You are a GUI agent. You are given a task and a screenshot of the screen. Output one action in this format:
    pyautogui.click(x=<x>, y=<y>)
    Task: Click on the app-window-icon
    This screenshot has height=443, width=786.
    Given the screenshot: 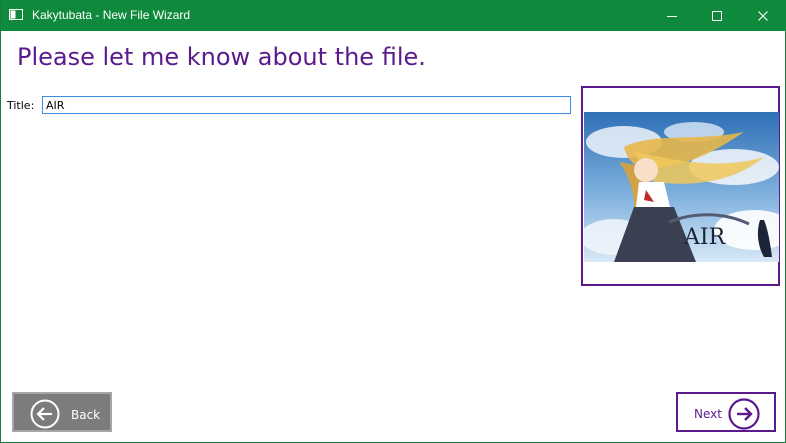 What is the action you would take?
    pyautogui.click(x=16, y=14)
    